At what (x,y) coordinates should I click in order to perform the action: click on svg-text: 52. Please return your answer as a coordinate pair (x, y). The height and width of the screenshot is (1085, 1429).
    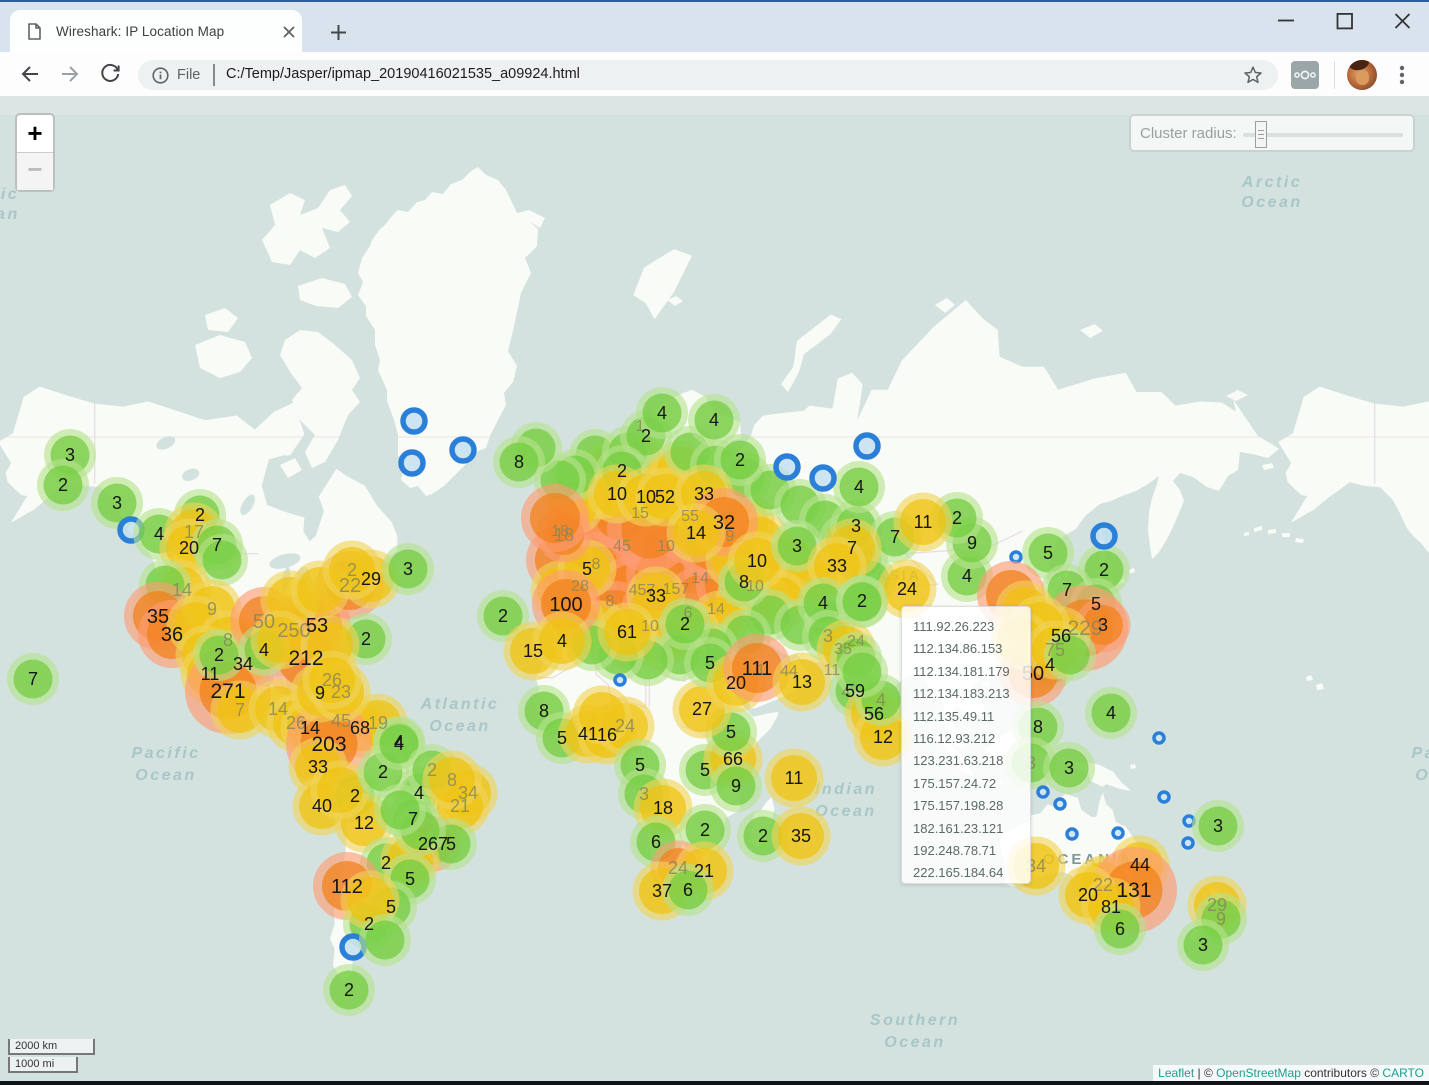
    Looking at the image, I should click on (665, 497).